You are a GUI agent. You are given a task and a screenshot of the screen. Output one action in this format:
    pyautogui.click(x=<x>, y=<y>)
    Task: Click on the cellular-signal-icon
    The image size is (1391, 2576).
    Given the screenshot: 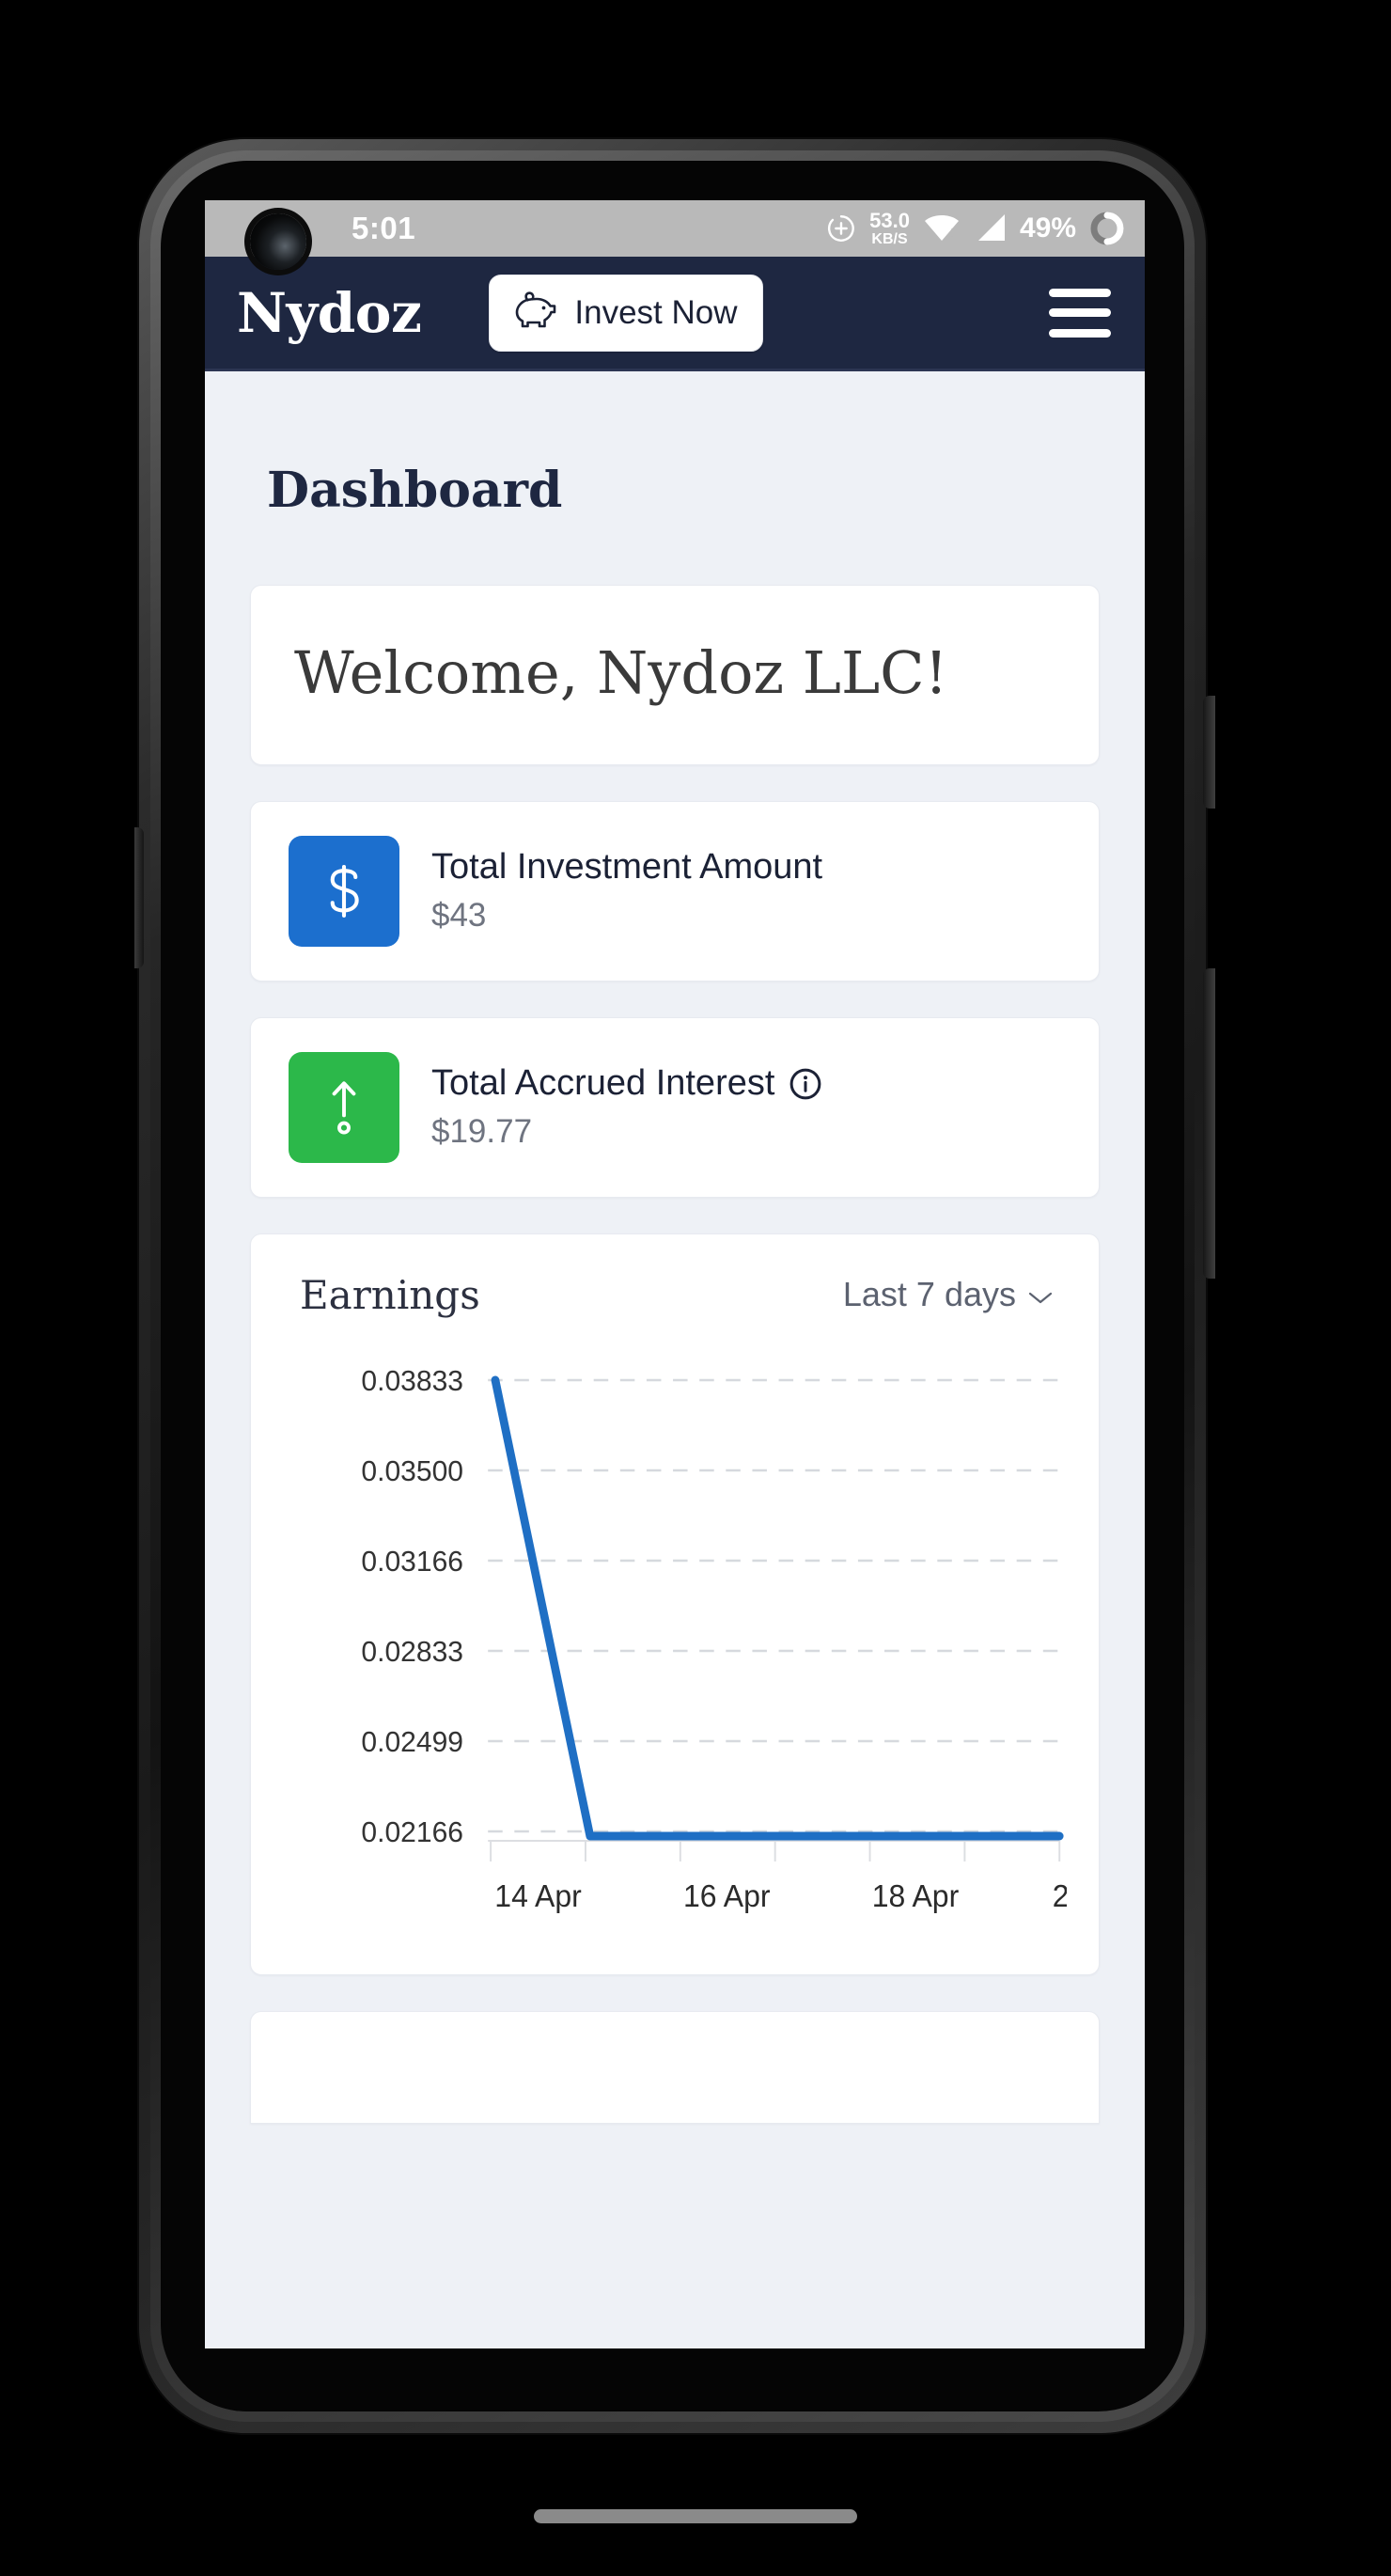 What is the action you would take?
    pyautogui.click(x=991, y=228)
    